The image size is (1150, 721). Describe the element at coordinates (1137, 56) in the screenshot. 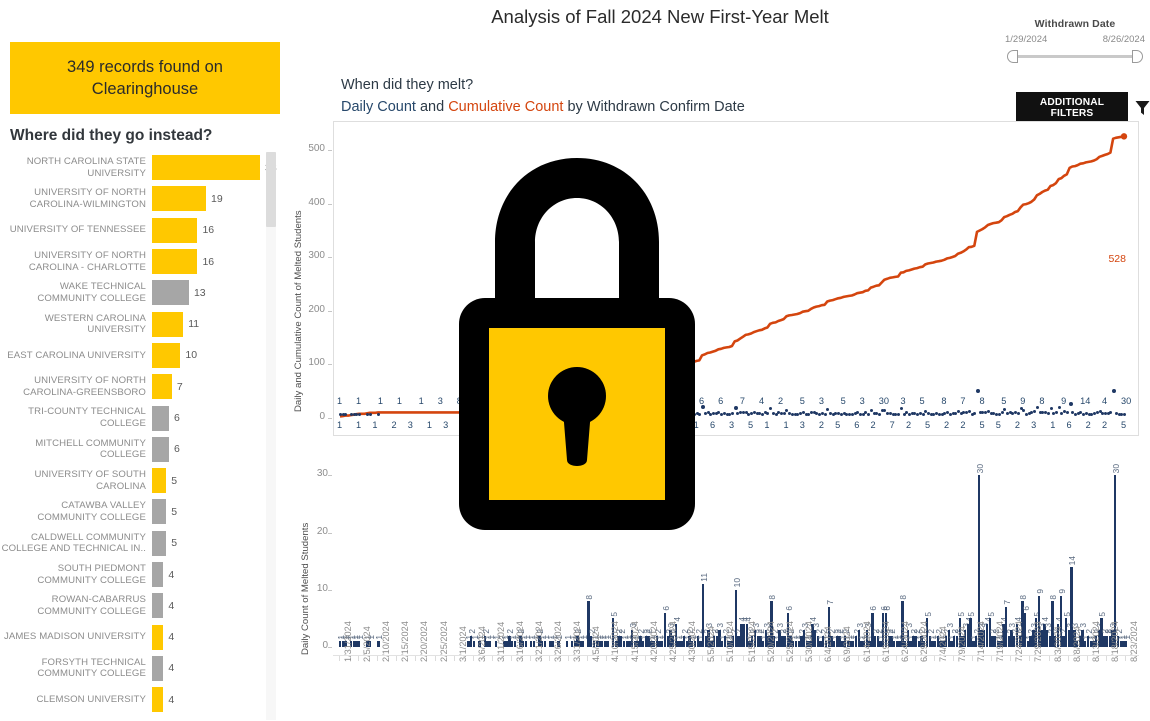

I see `date-slider-handle-end` at that location.